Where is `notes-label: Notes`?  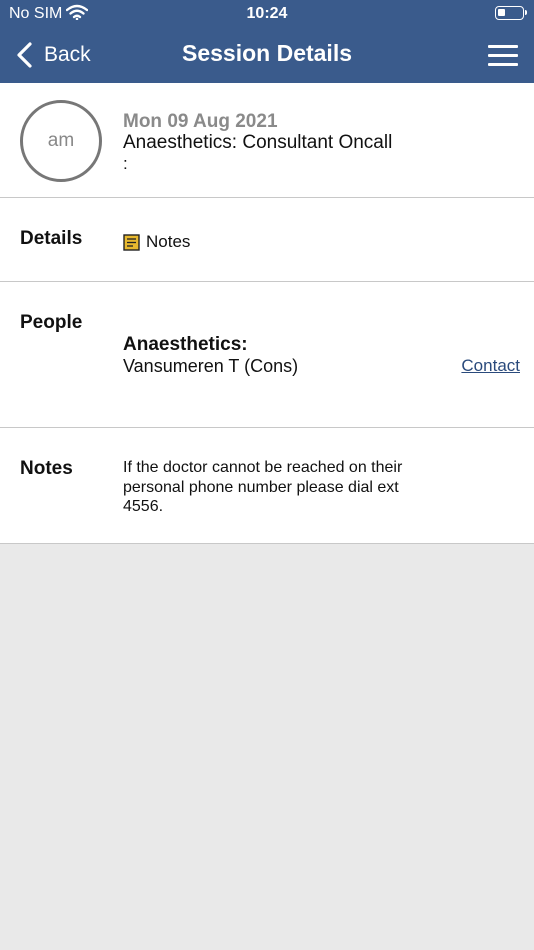
notes-label: Notes is located at coordinates (46, 468).